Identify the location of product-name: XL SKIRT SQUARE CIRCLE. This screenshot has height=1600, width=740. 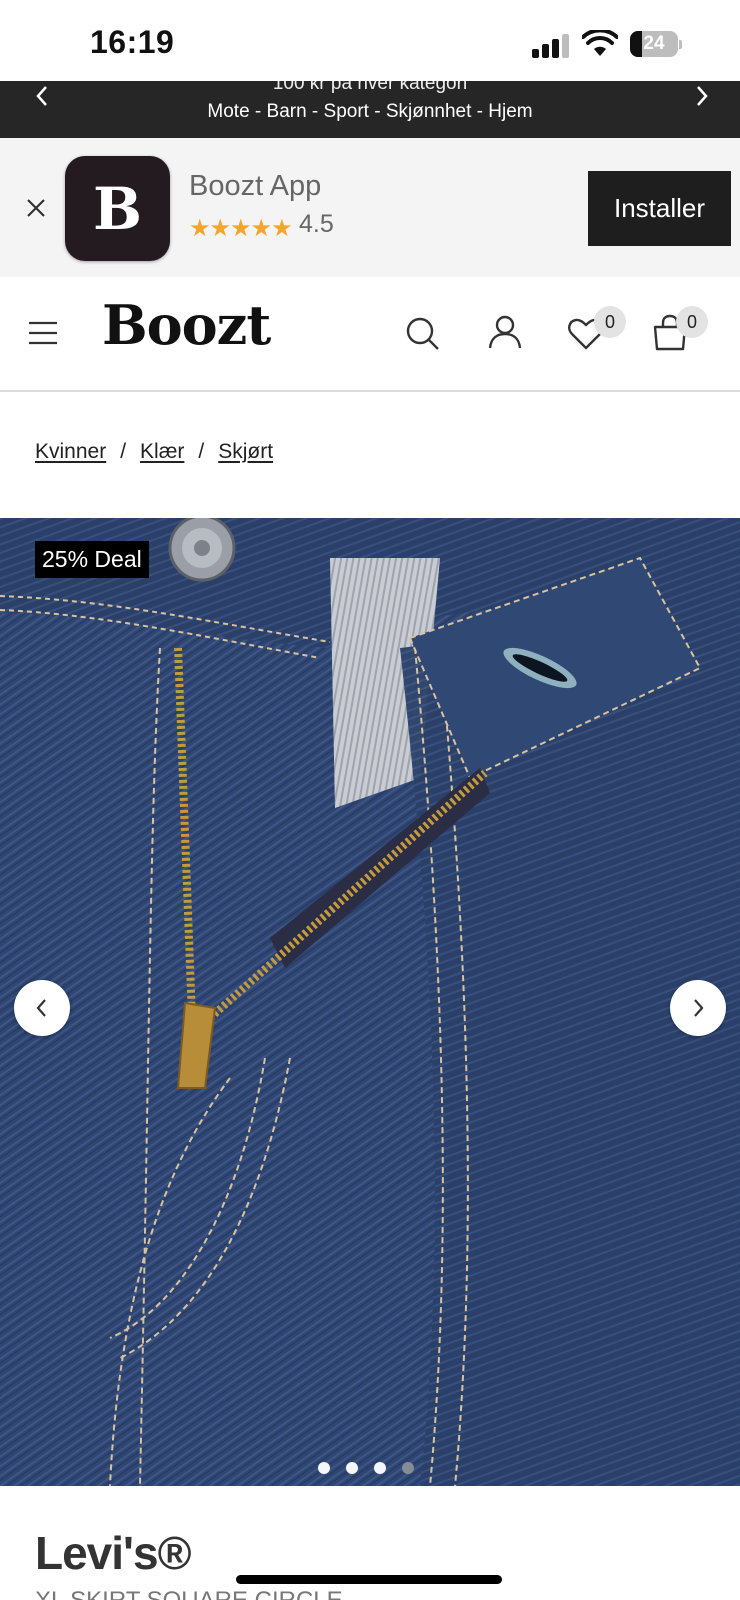
(189, 1593).